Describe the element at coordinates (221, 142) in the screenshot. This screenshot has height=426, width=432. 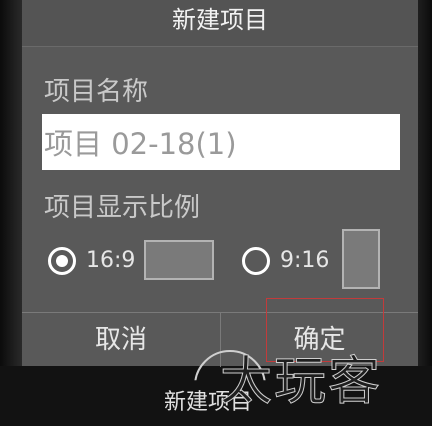
I see `project-name-input` at that location.